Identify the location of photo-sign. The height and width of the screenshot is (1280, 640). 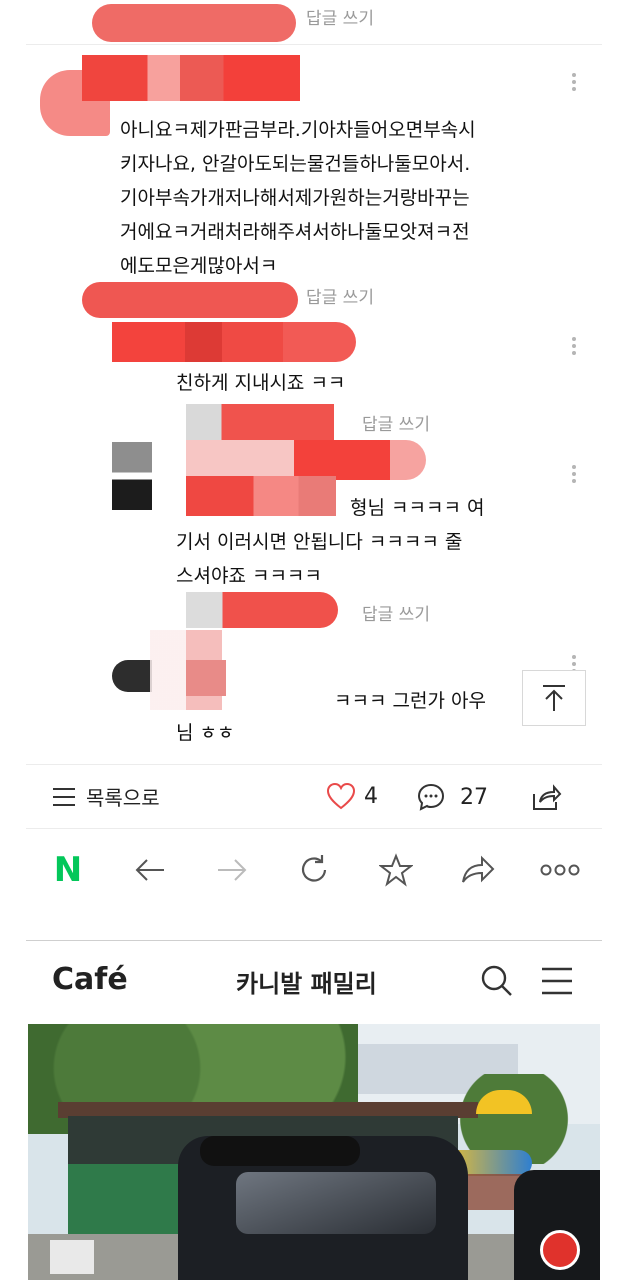
(560, 1250).